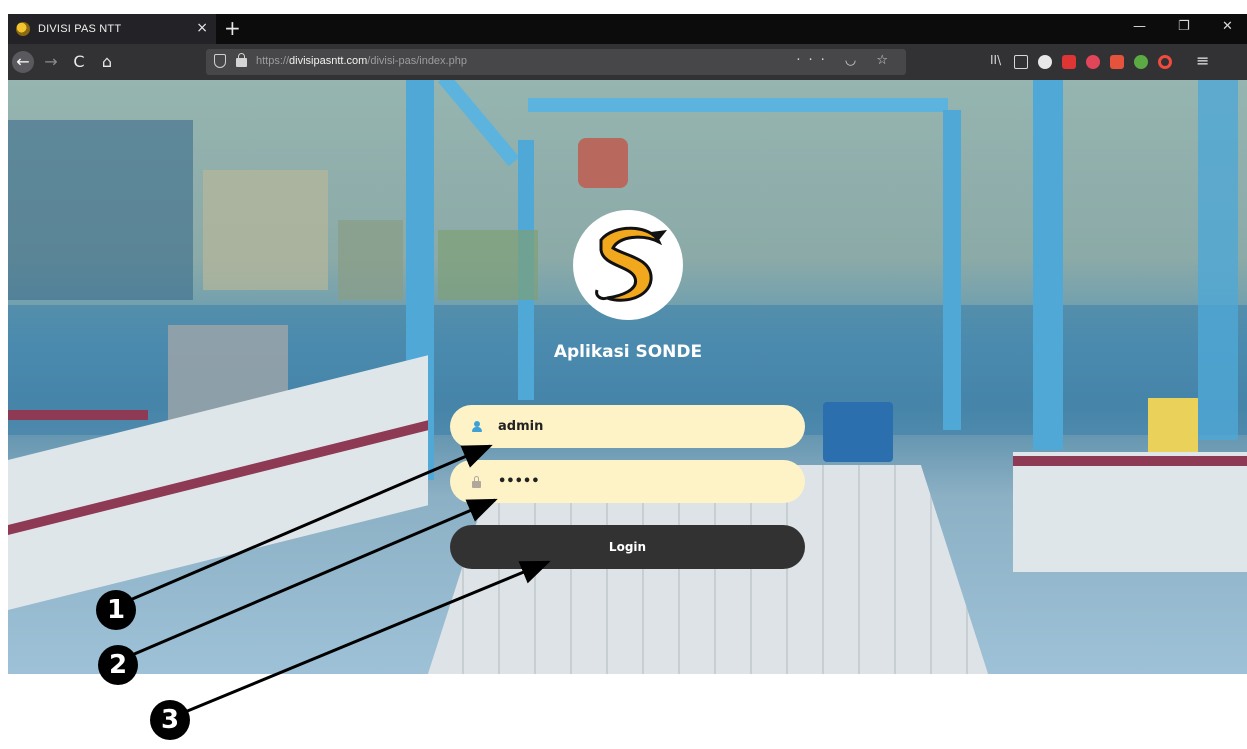 The height and width of the screenshot is (749, 1247). I want to click on login-button: Login, so click(627, 547).